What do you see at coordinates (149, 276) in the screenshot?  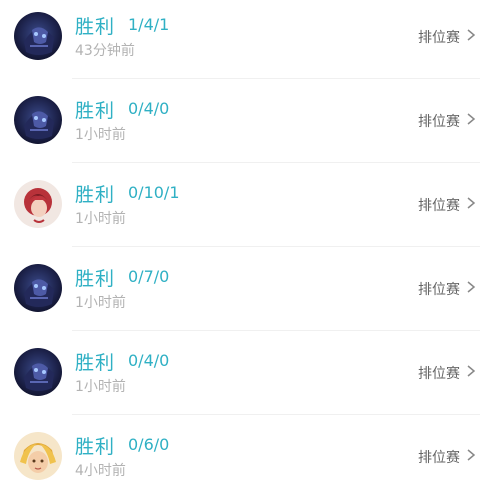 I see `match-kda: 0/7/0` at bounding box center [149, 276].